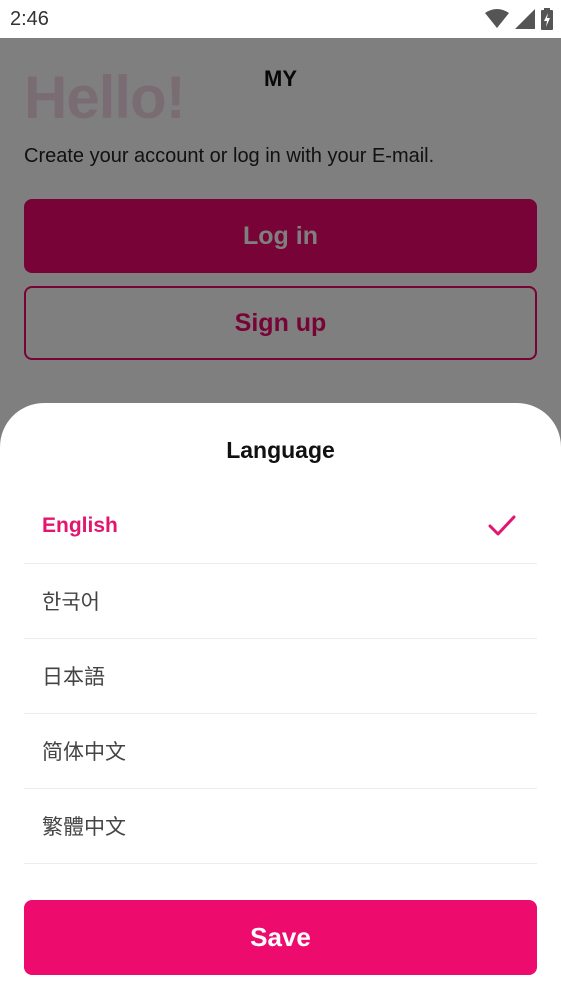 Image resolution: width=561 pixels, height=999 pixels. I want to click on language-item-japanese: 日本語, so click(280, 676).